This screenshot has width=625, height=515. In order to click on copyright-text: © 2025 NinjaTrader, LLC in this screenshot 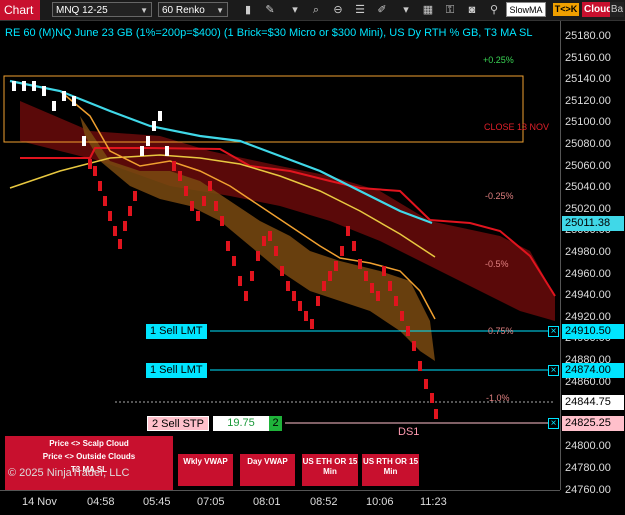, I will do `click(69, 473)`.